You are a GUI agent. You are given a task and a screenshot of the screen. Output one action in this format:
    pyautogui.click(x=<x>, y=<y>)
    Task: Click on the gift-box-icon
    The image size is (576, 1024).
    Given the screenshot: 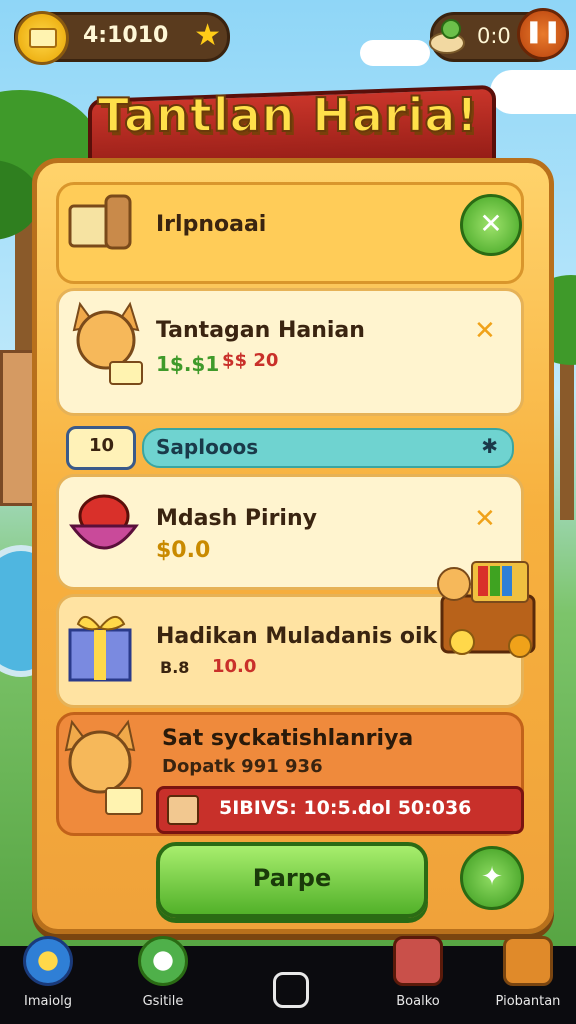 What is the action you would take?
    pyautogui.click(x=100, y=649)
    